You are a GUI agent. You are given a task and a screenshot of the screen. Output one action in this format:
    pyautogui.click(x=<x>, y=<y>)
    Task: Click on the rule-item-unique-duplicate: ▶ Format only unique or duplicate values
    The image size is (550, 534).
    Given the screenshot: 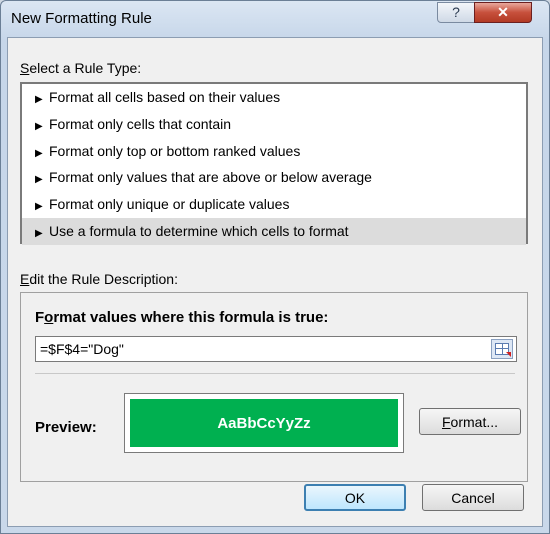 What is the action you would take?
    pyautogui.click(x=274, y=204)
    